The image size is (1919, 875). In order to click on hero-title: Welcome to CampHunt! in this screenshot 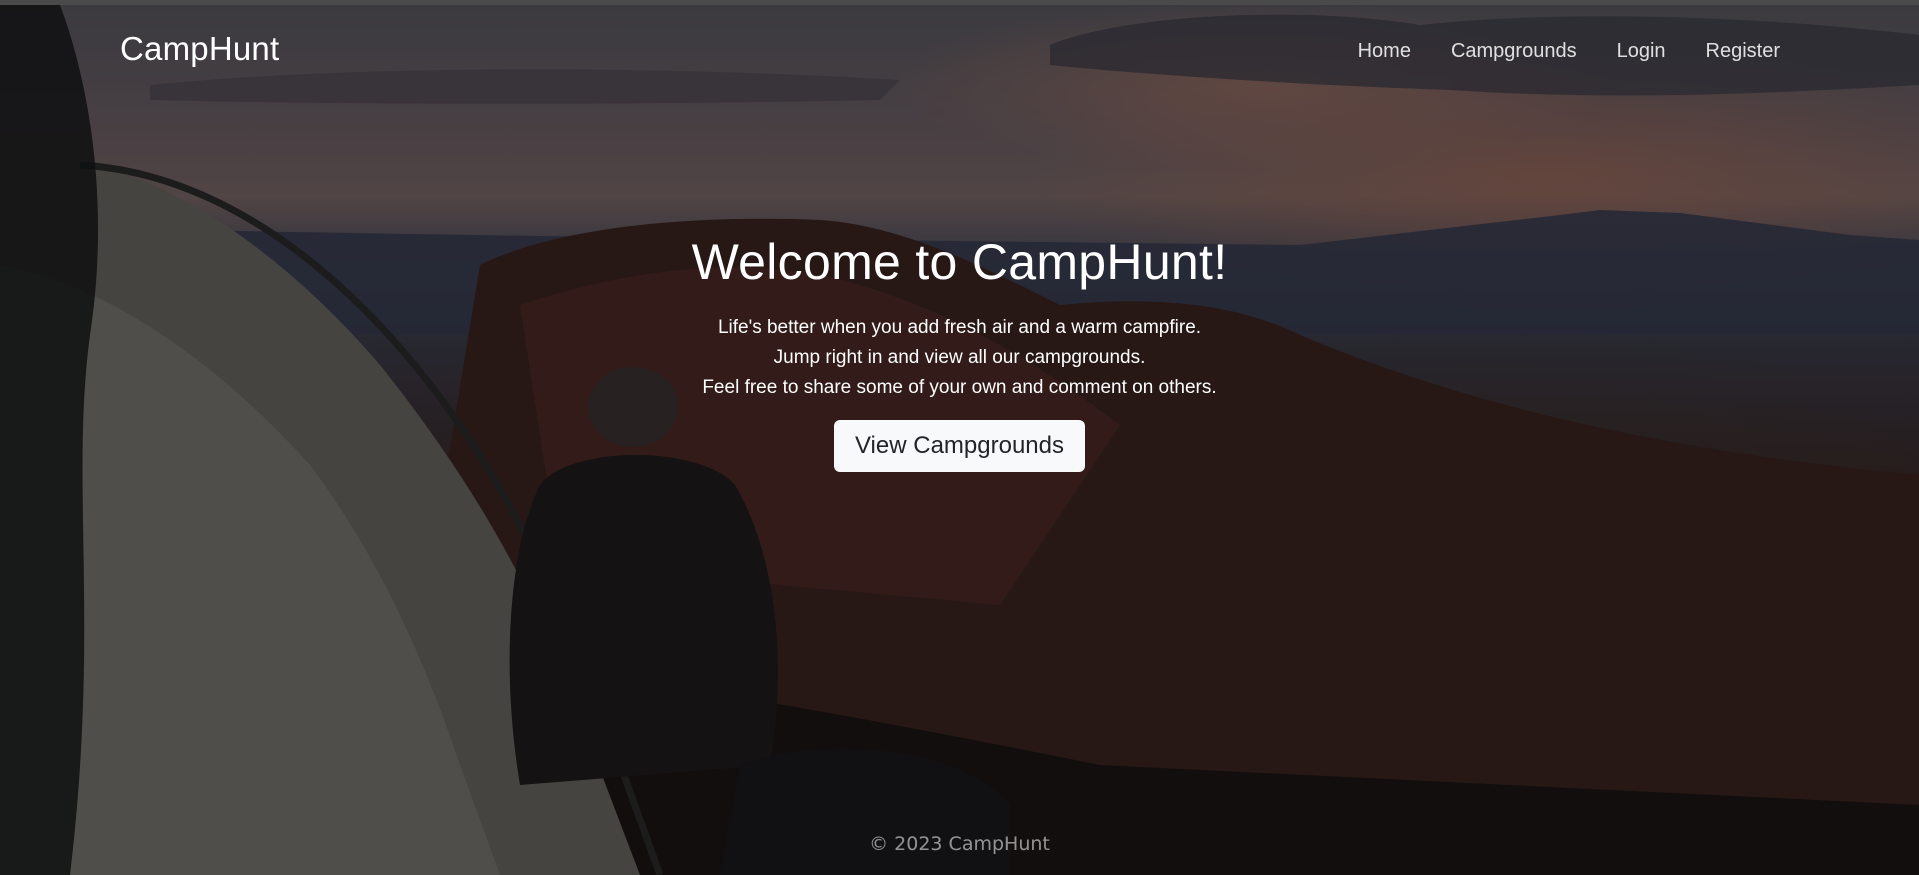, I will do `click(959, 262)`.